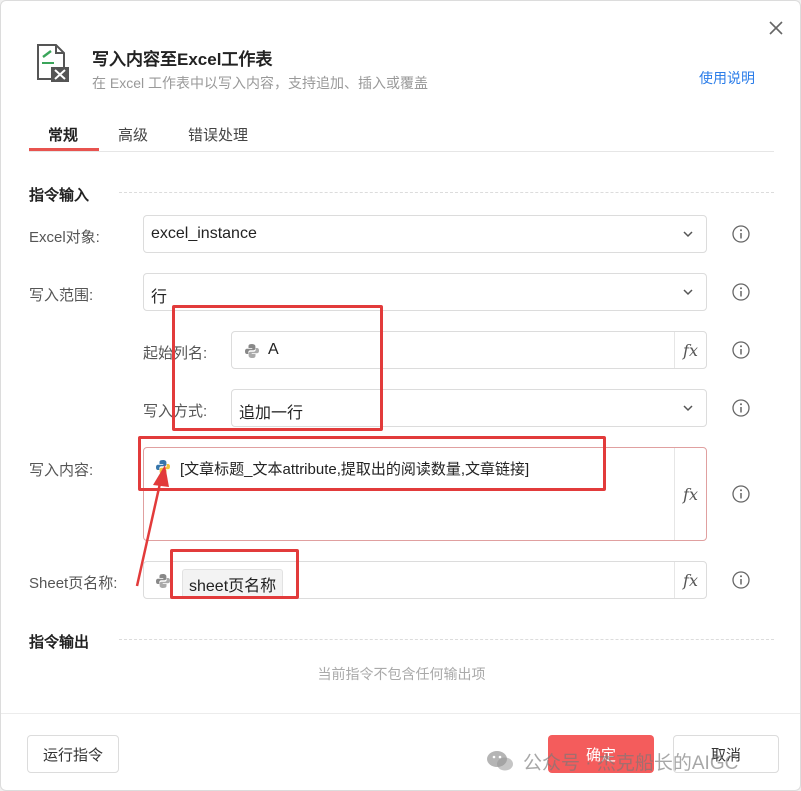 Image resolution: width=801 pixels, height=791 pixels. I want to click on write-content-label: 写入内容:, so click(61, 470).